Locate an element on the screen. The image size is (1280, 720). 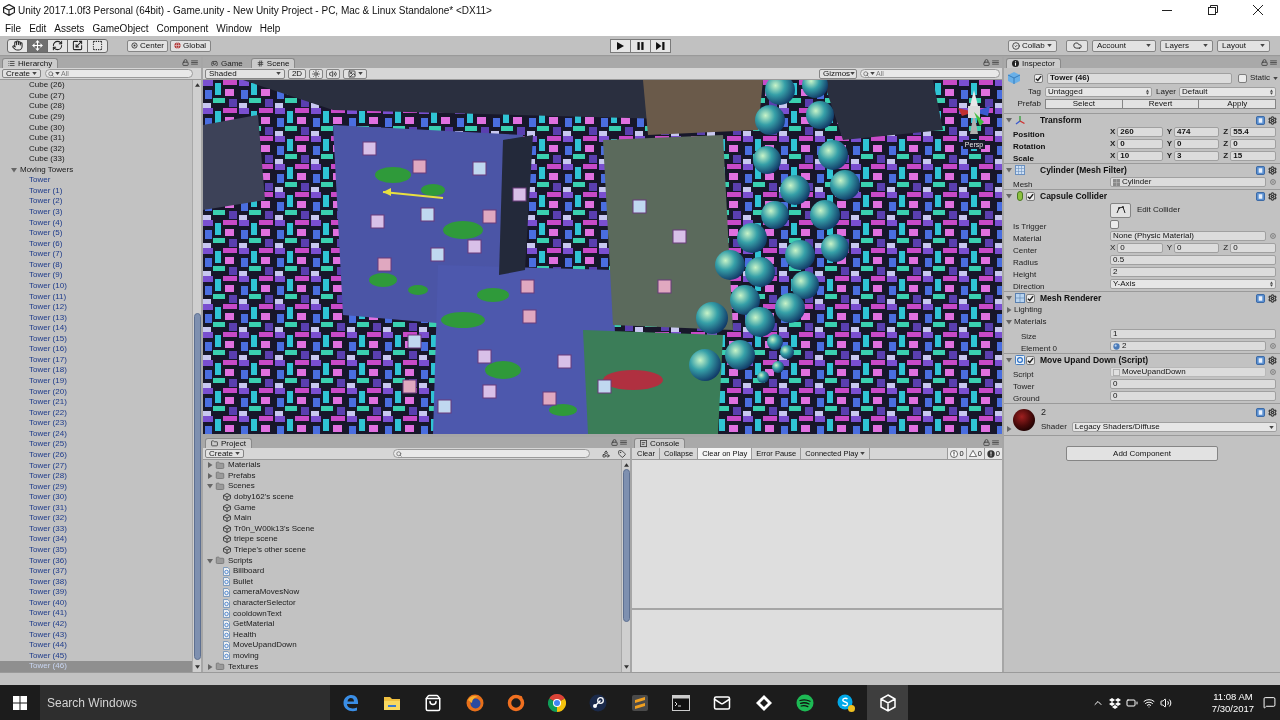
tag-dropdown: Untagged is located at coordinates (1098, 92).